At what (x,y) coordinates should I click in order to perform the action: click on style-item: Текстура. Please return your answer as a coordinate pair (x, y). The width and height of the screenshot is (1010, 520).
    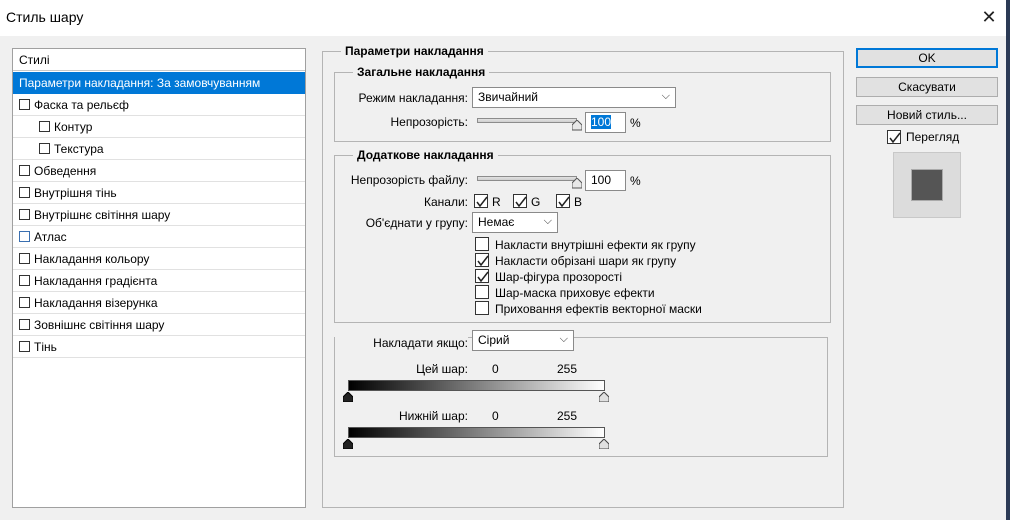
    Looking at the image, I should click on (159, 149).